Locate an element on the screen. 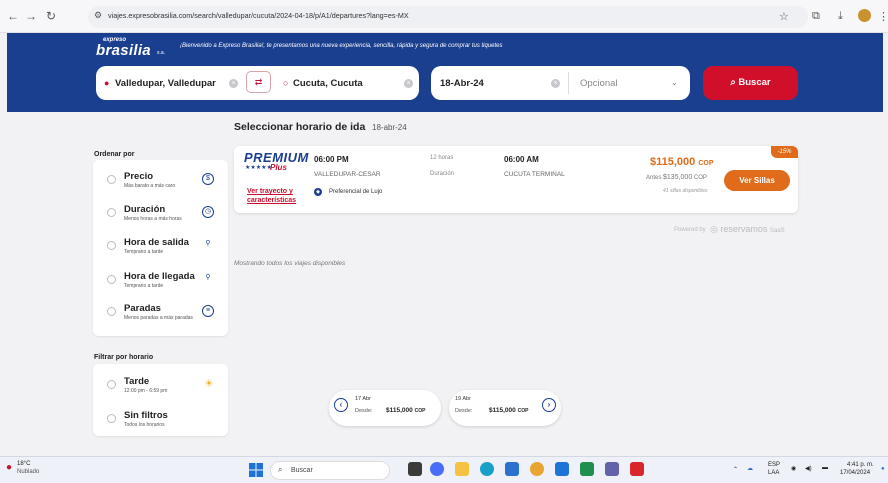 This screenshot has width=888, height=483. price-currency: COP is located at coordinates (706, 163).